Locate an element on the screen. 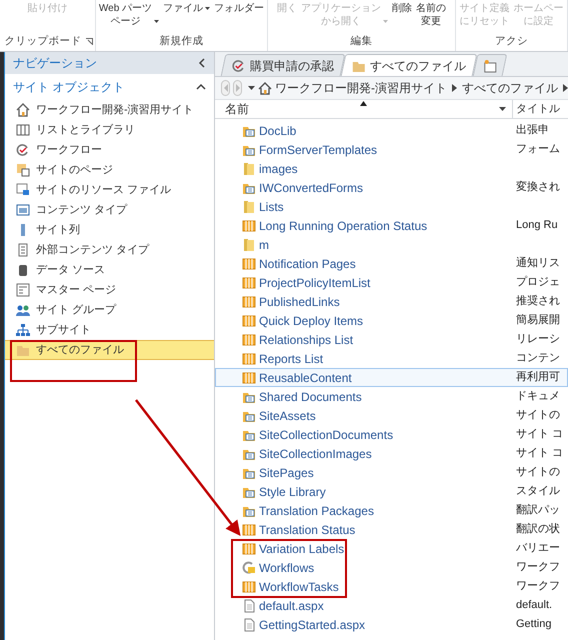  nav-title: ナビゲーション is located at coordinates (55, 63).